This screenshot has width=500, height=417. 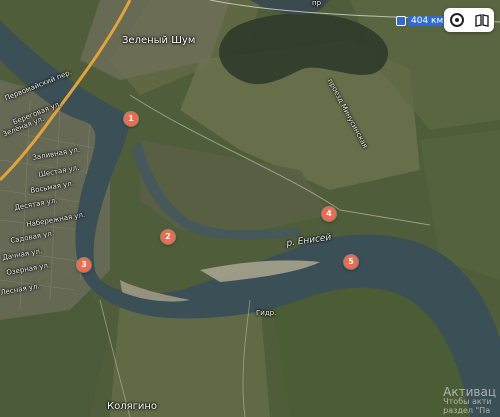 I want to click on layers-button, so click(x=457, y=20).